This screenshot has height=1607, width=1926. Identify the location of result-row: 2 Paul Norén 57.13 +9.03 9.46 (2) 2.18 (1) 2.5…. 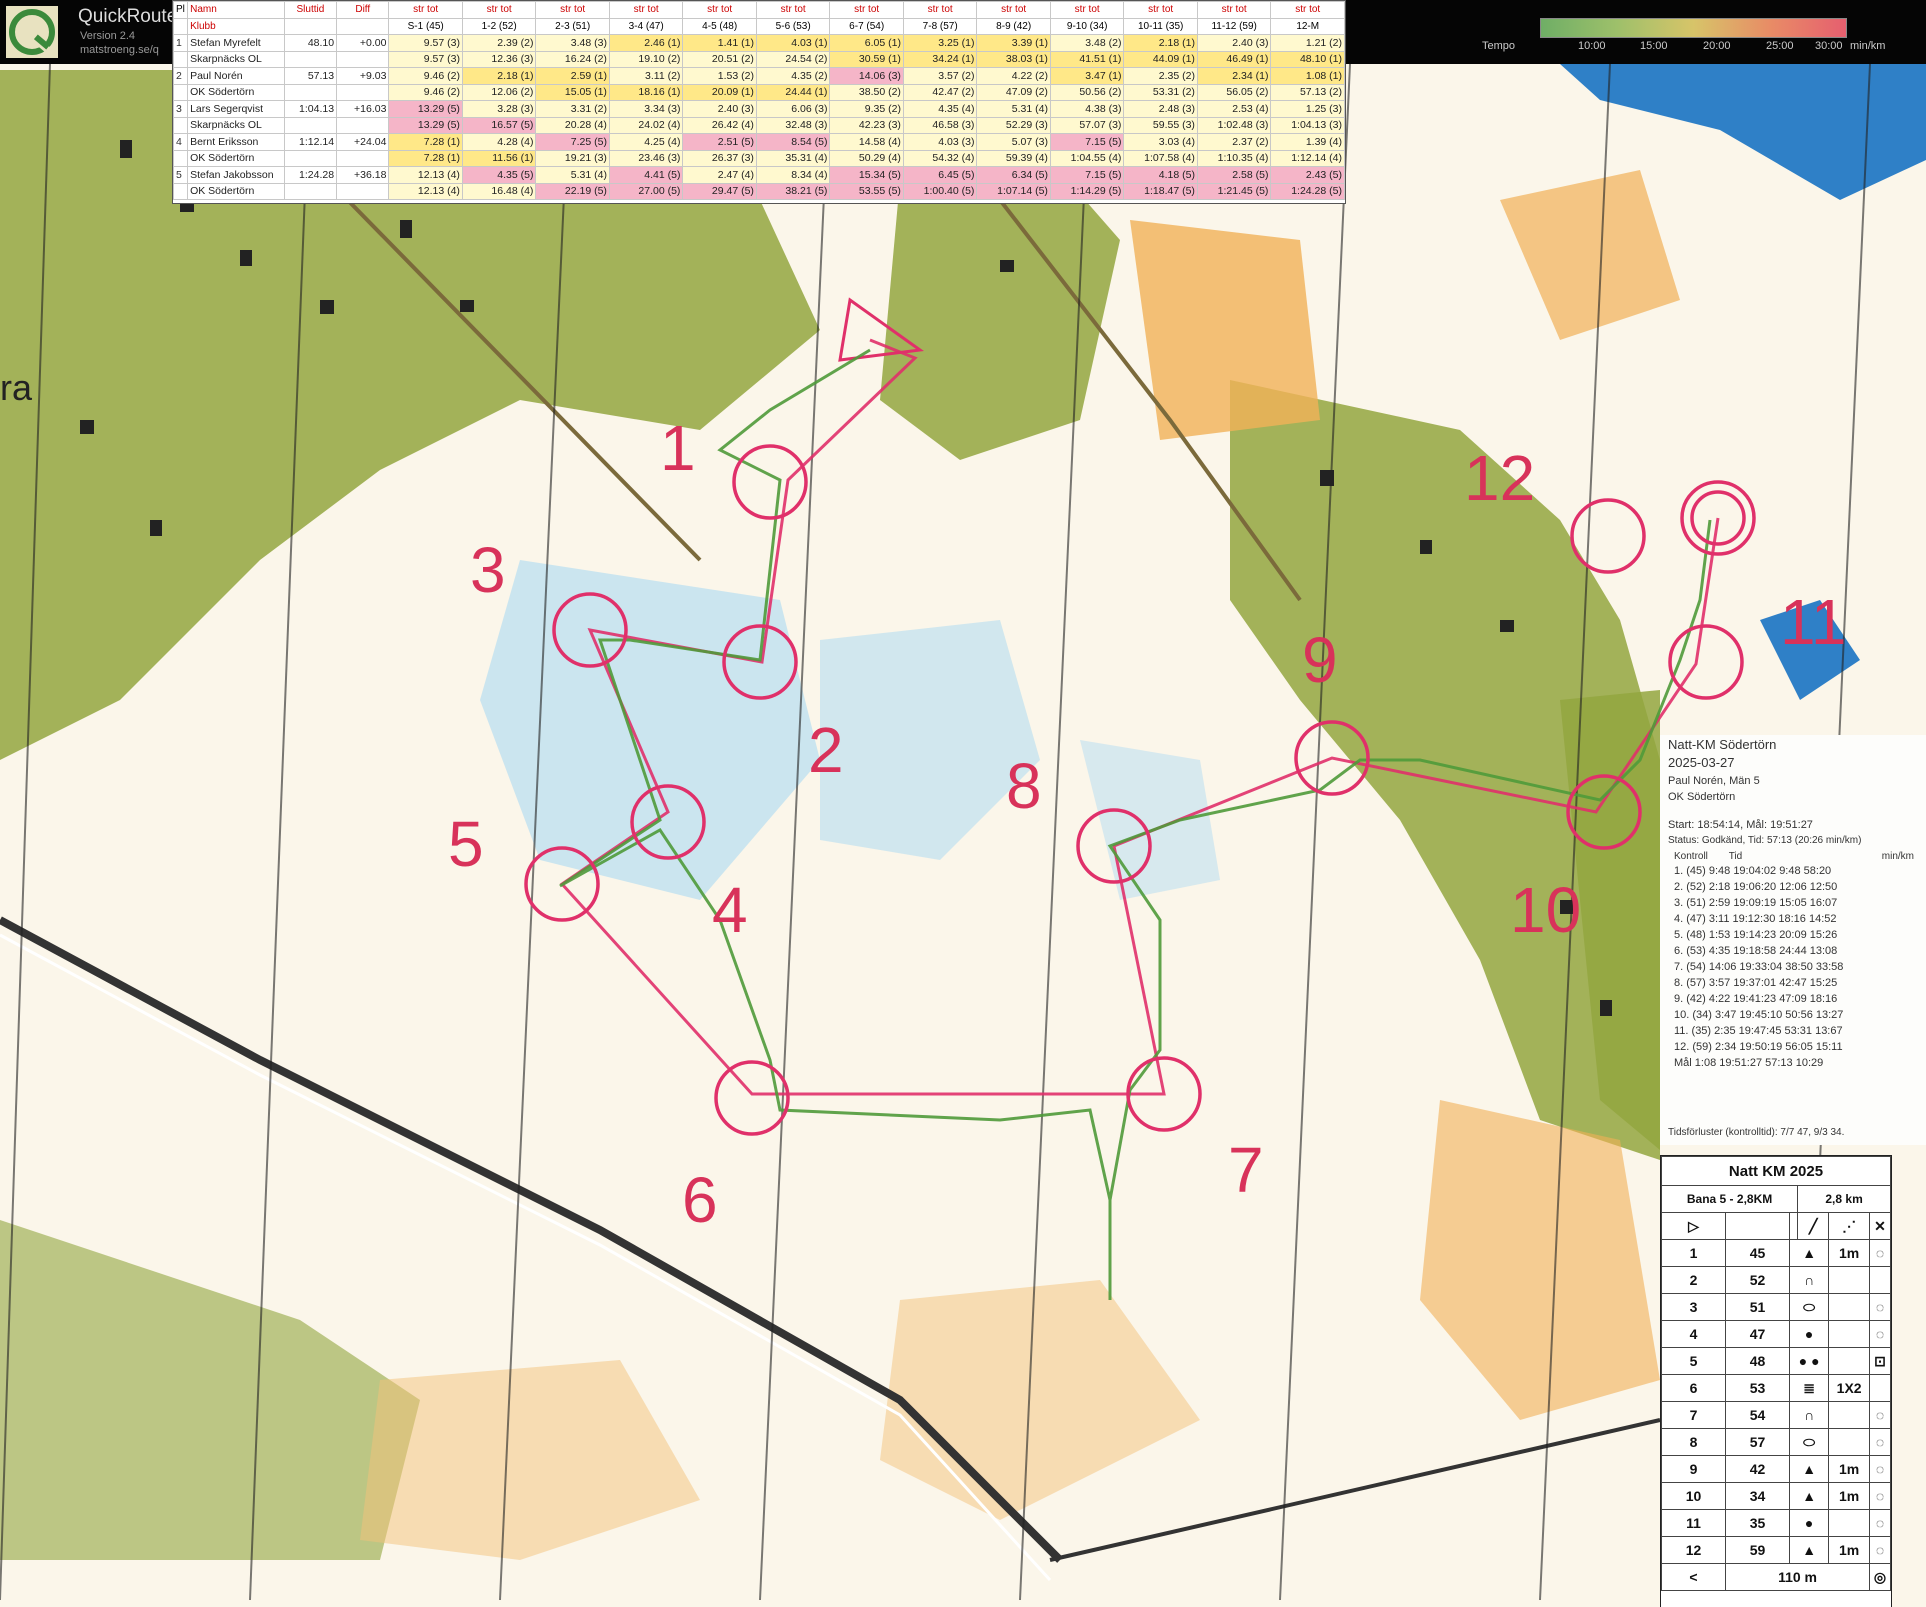
(758, 76).